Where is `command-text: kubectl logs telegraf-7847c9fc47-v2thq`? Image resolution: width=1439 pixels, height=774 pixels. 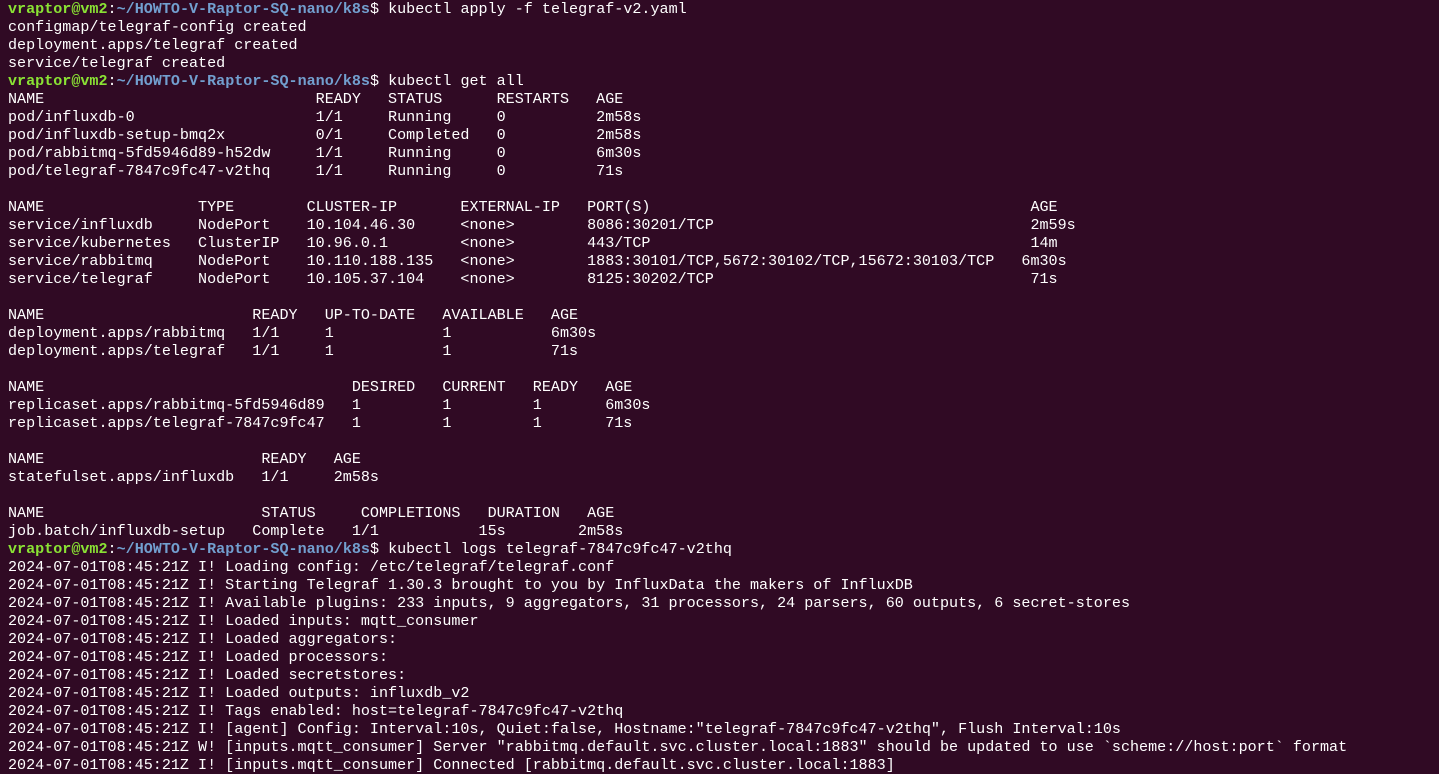 command-text: kubectl logs telegraf-7847c9fc47-v2thq is located at coordinates (560, 549).